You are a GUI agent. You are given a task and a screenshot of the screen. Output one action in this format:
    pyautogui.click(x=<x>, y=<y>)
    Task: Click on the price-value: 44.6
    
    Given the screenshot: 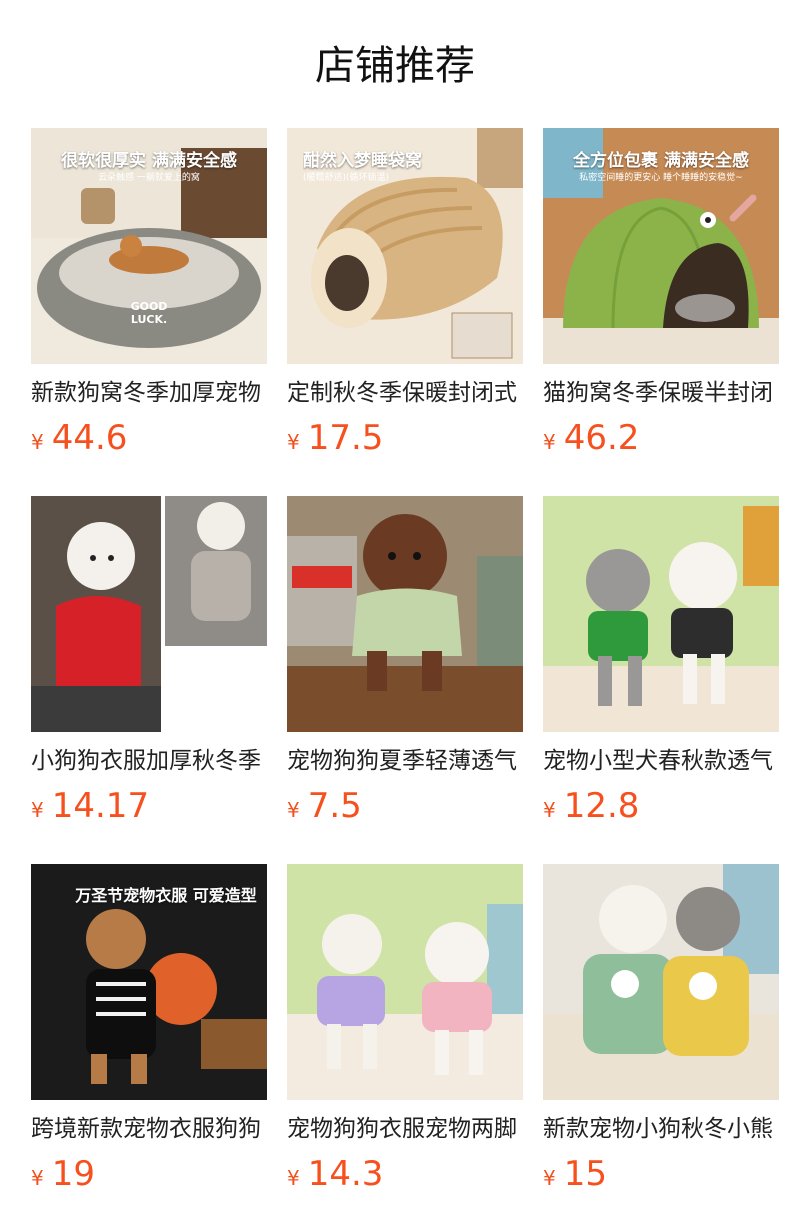 What is the action you would take?
    pyautogui.click(x=89, y=438)
    